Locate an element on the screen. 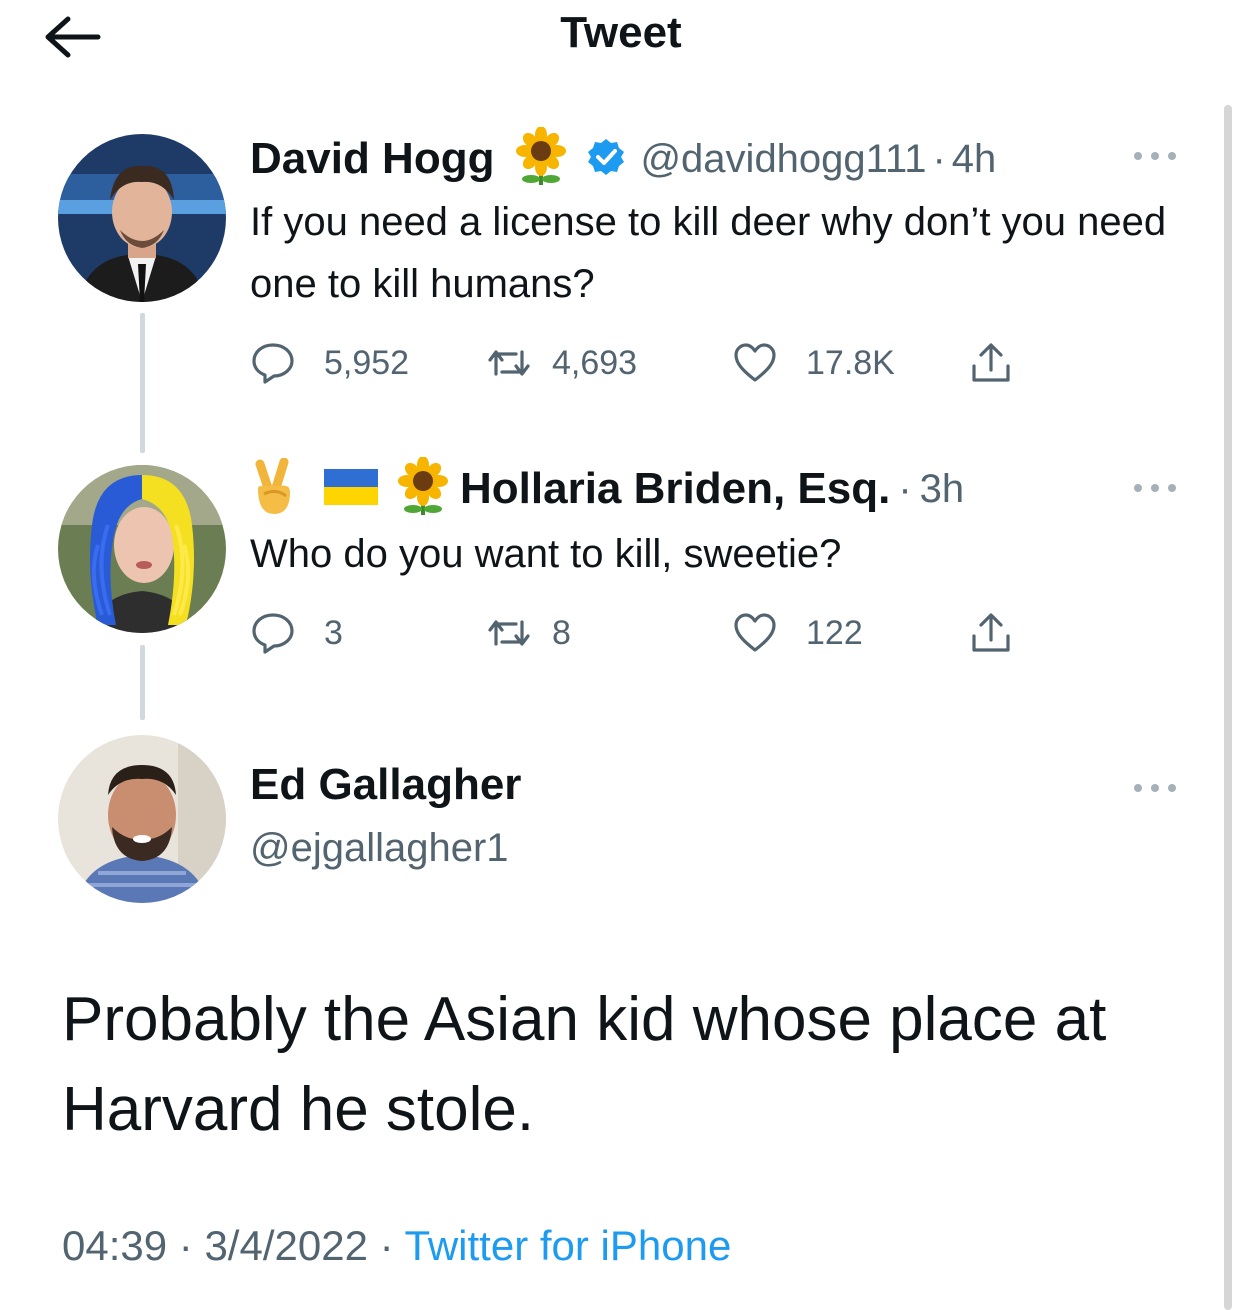  retweet-button: 8 is located at coordinates (528, 633).